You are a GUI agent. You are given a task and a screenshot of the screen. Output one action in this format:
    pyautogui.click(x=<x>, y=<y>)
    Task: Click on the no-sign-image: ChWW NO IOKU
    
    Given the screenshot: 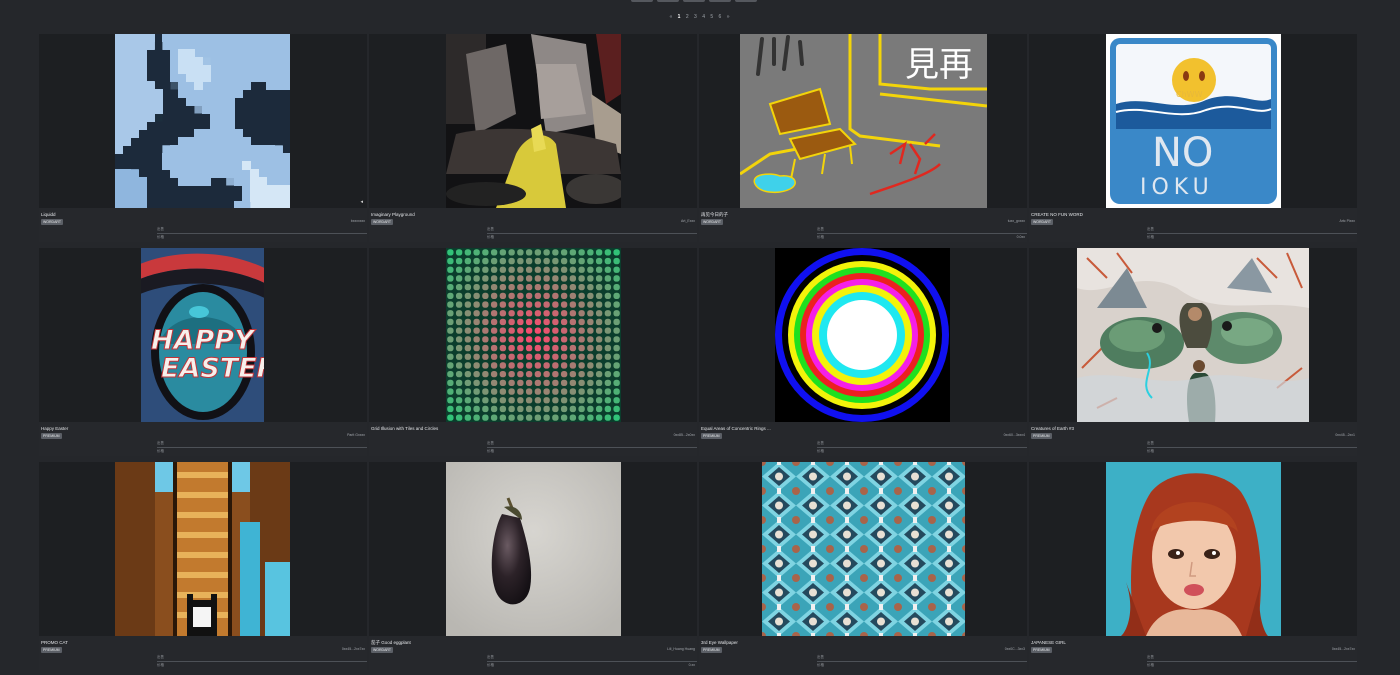 What is the action you would take?
    pyautogui.click(x=1193, y=121)
    